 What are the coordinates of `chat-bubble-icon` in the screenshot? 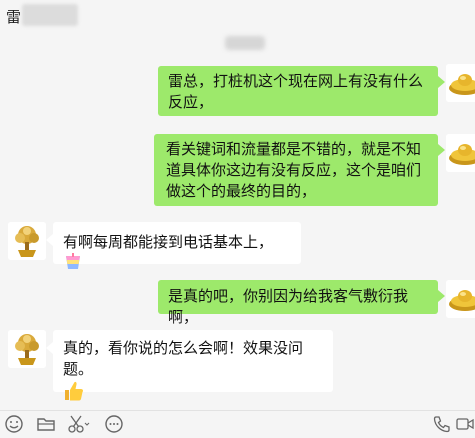 It's located at (114, 424).